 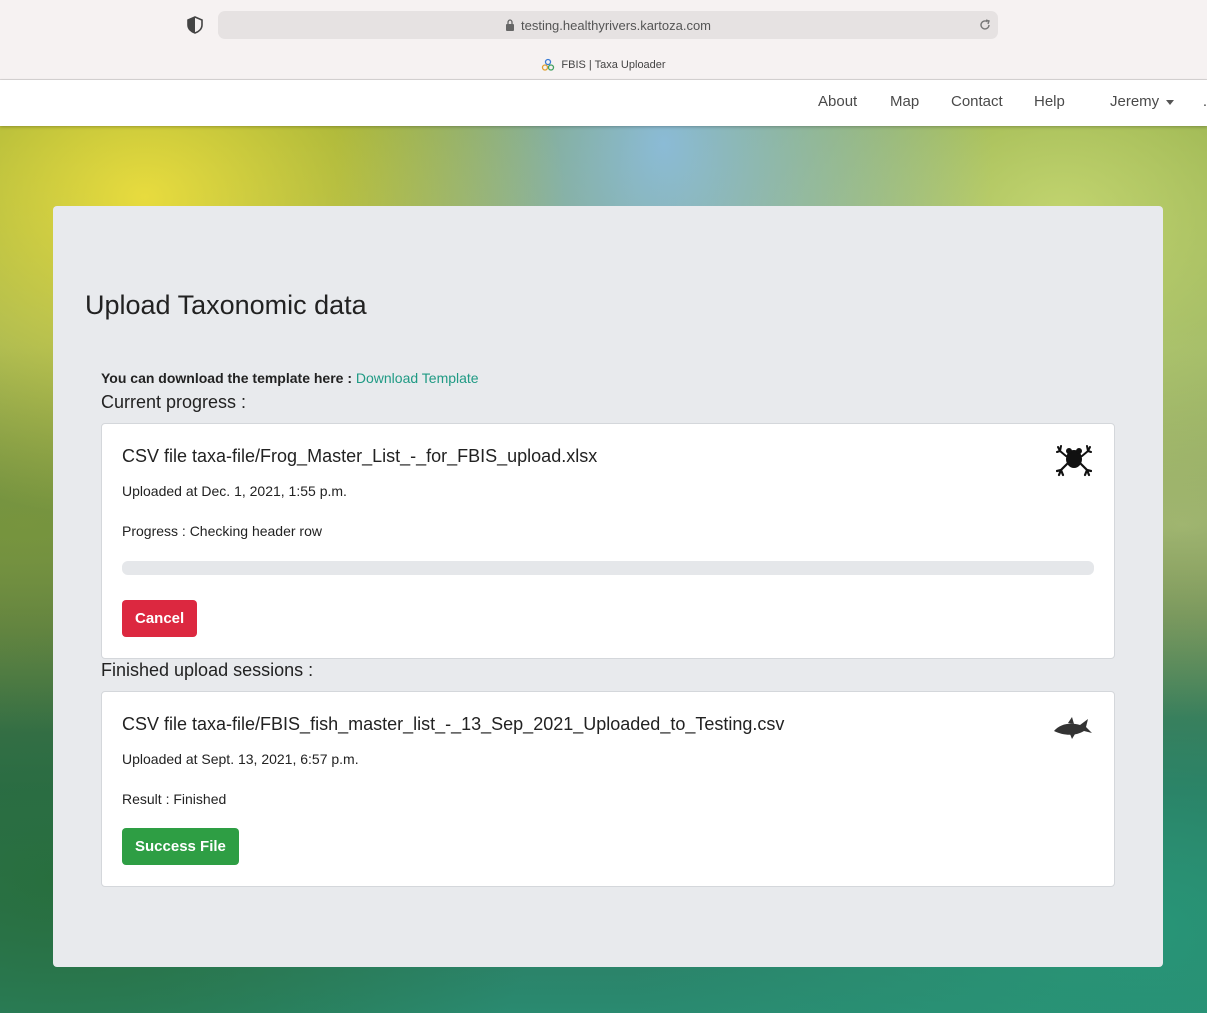 I want to click on frog-icon, so click(x=1074, y=461).